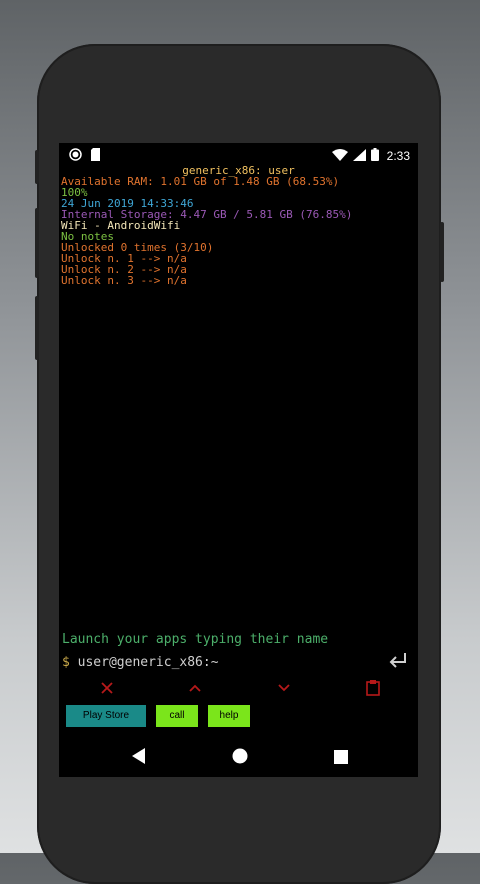 The height and width of the screenshot is (884, 480). What do you see at coordinates (442, 252) in the screenshot?
I see `phone-power-button` at bounding box center [442, 252].